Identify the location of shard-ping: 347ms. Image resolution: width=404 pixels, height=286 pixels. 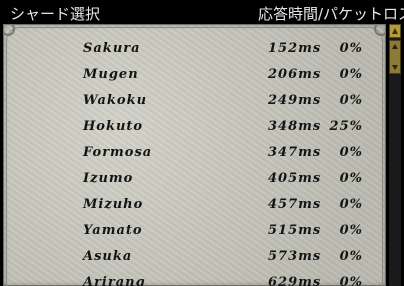
(295, 152).